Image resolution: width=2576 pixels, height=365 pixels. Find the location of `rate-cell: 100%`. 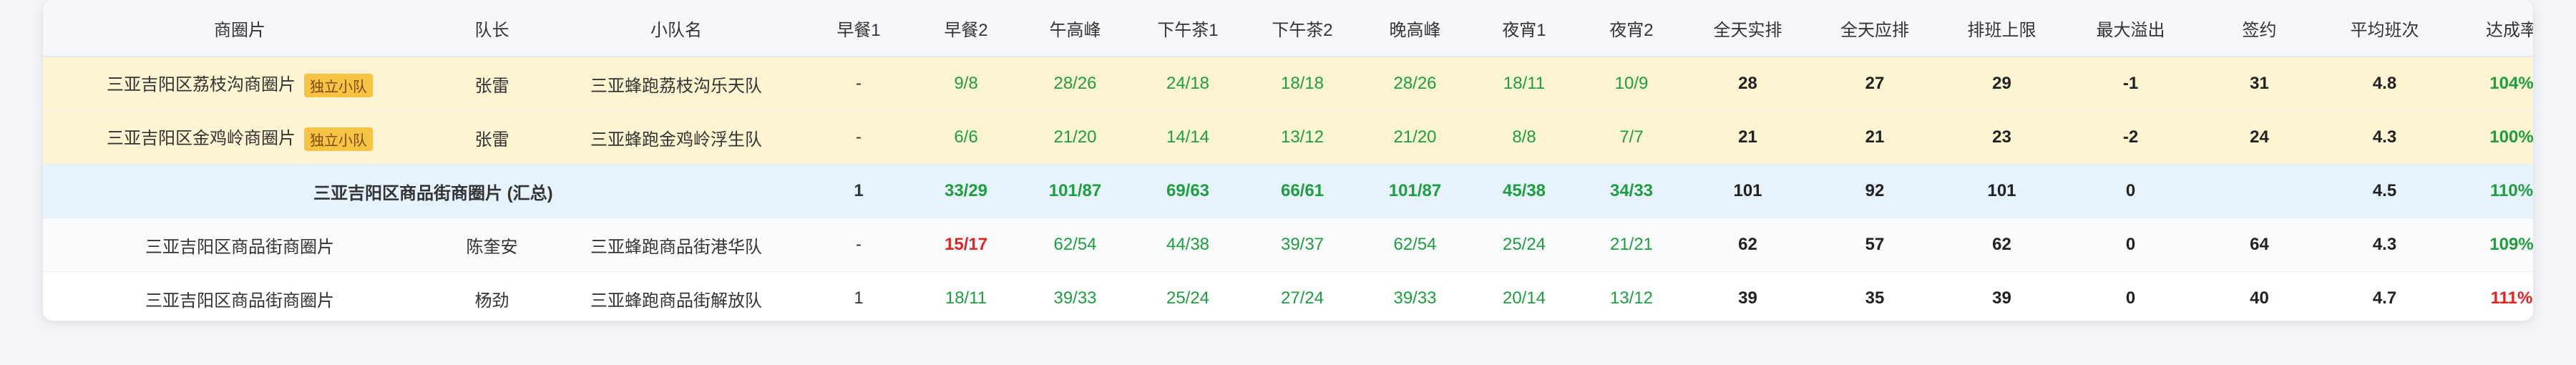

rate-cell: 100% is located at coordinates (2490, 137).